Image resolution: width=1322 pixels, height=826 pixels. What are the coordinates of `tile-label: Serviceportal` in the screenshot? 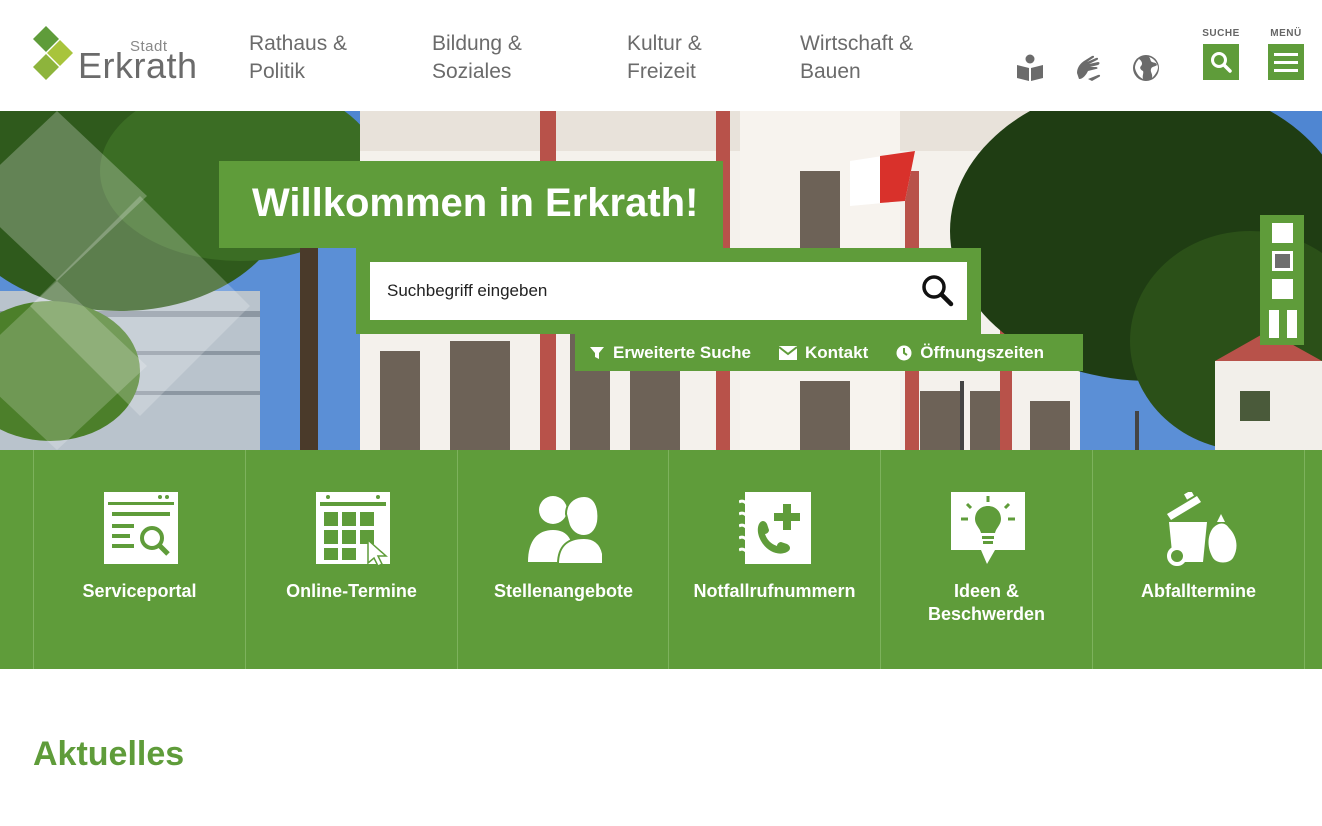 It's located at (139, 591).